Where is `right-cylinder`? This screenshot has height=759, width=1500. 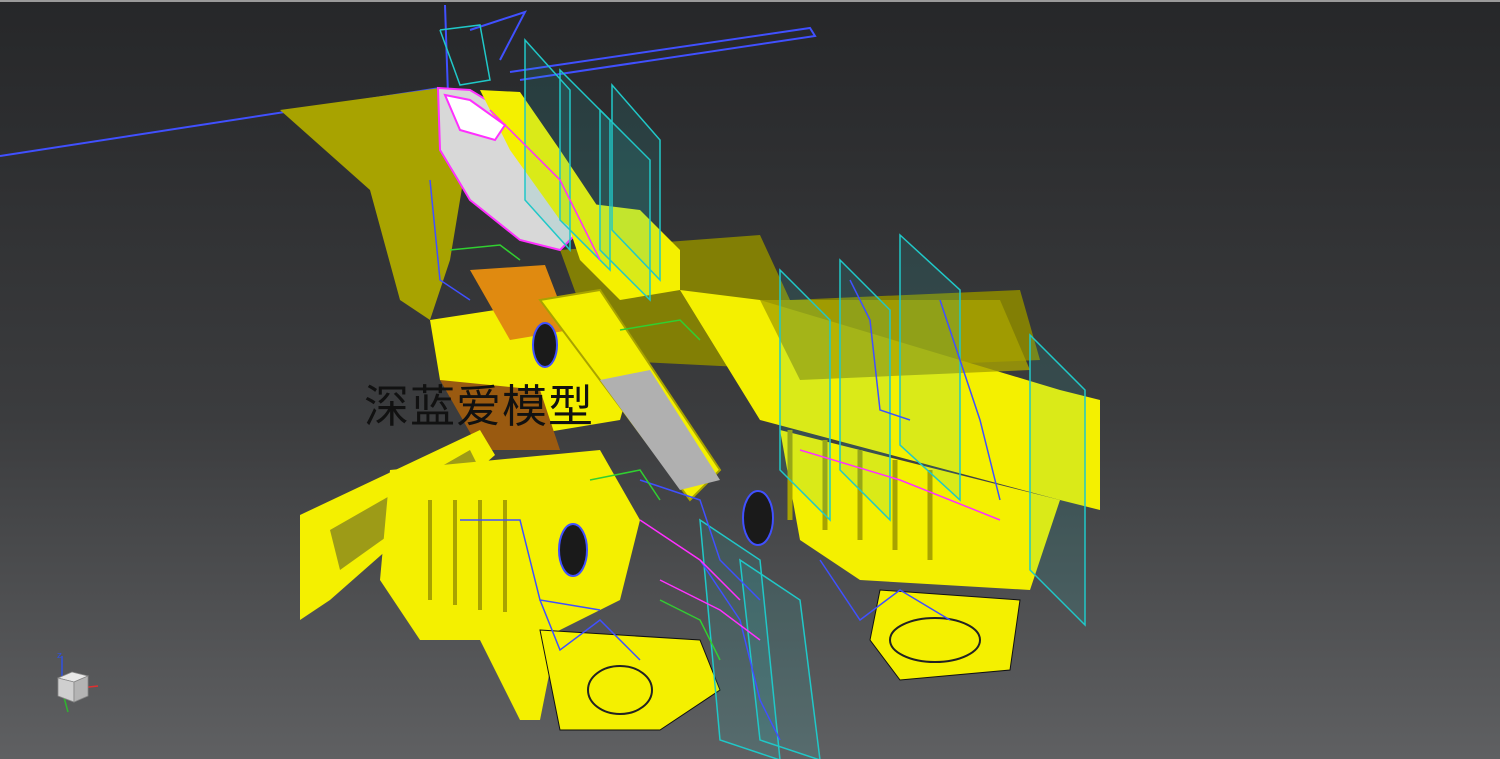 right-cylinder is located at coordinates (935, 640).